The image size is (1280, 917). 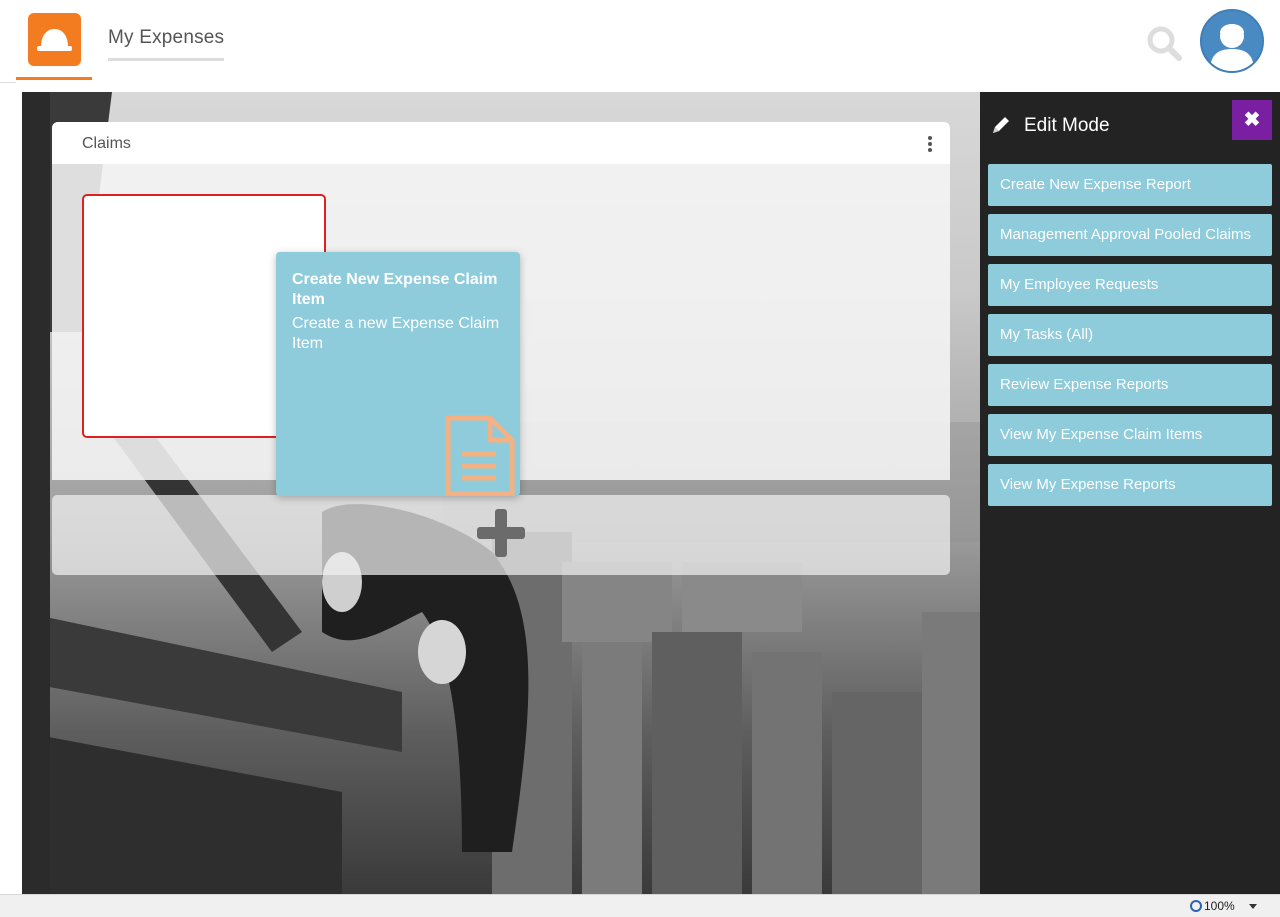 I want to click on zoom-level: 100%, so click(x=1212, y=906).